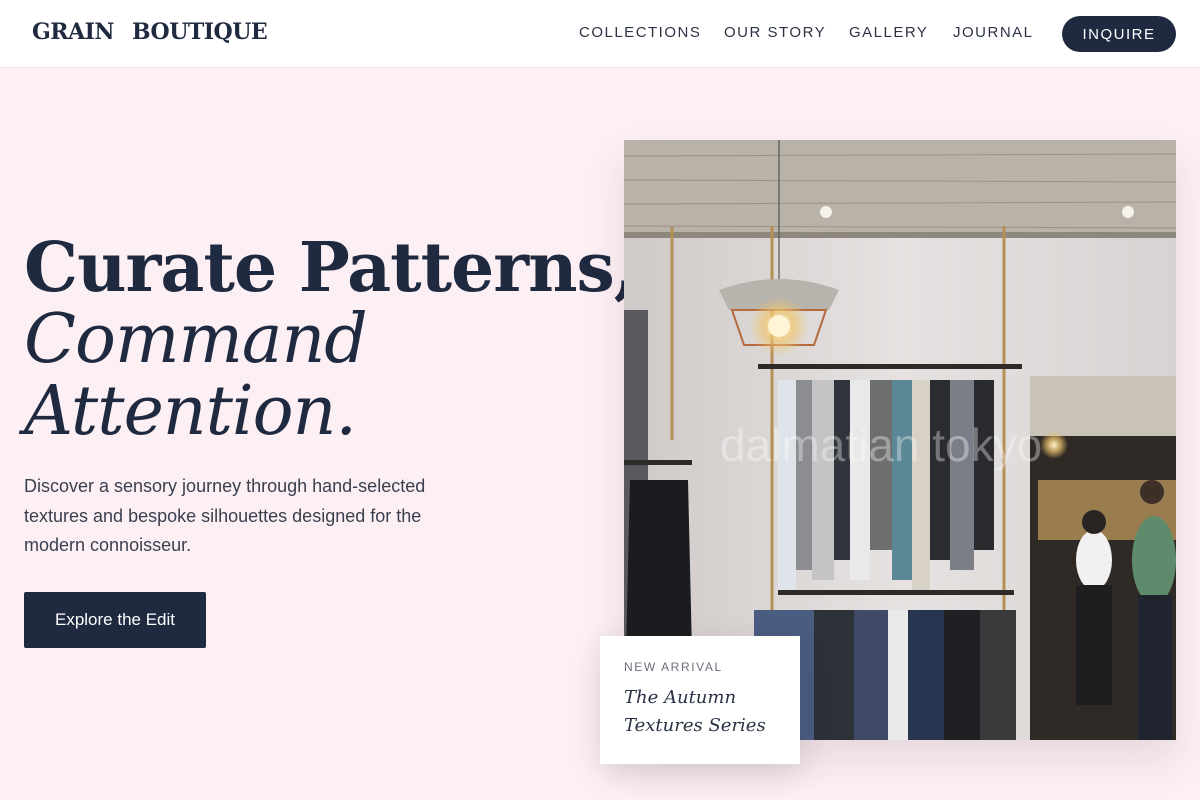 Image resolution: width=1200 pixels, height=800 pixels. Describe the element at coordinates (775, 32) in the screenshot. I see `nav-link-our-story: OUR STORY` at that location.